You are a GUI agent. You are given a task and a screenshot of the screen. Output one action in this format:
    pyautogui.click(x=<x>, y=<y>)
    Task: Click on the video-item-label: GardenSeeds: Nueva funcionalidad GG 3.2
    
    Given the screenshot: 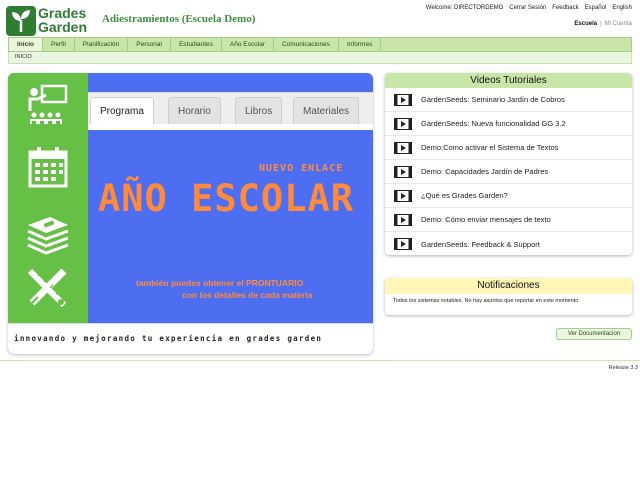 What is the action you would take?
    pyautogui.click(x=493, y=123)
    